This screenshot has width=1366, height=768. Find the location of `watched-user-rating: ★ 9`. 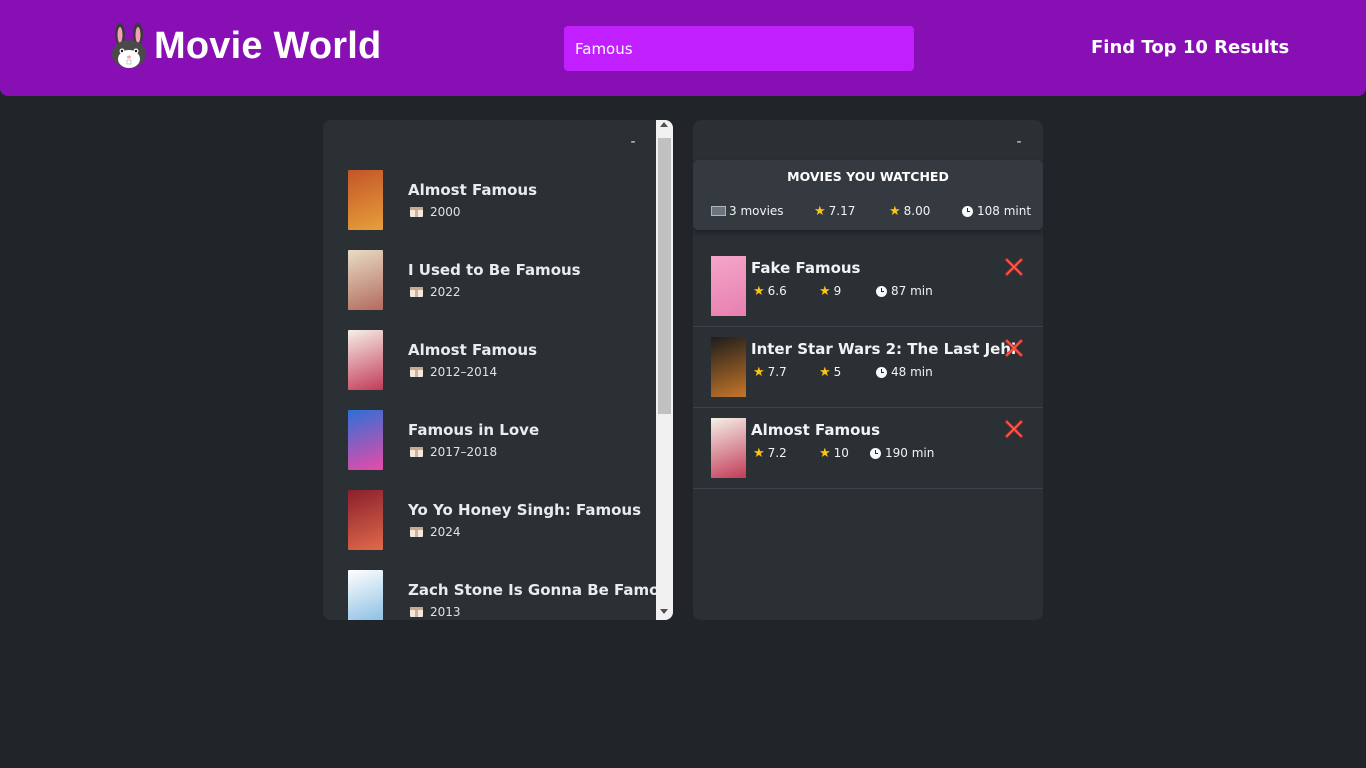

watched-user-rating: ★ 9 is located at coordinates (830, 291).